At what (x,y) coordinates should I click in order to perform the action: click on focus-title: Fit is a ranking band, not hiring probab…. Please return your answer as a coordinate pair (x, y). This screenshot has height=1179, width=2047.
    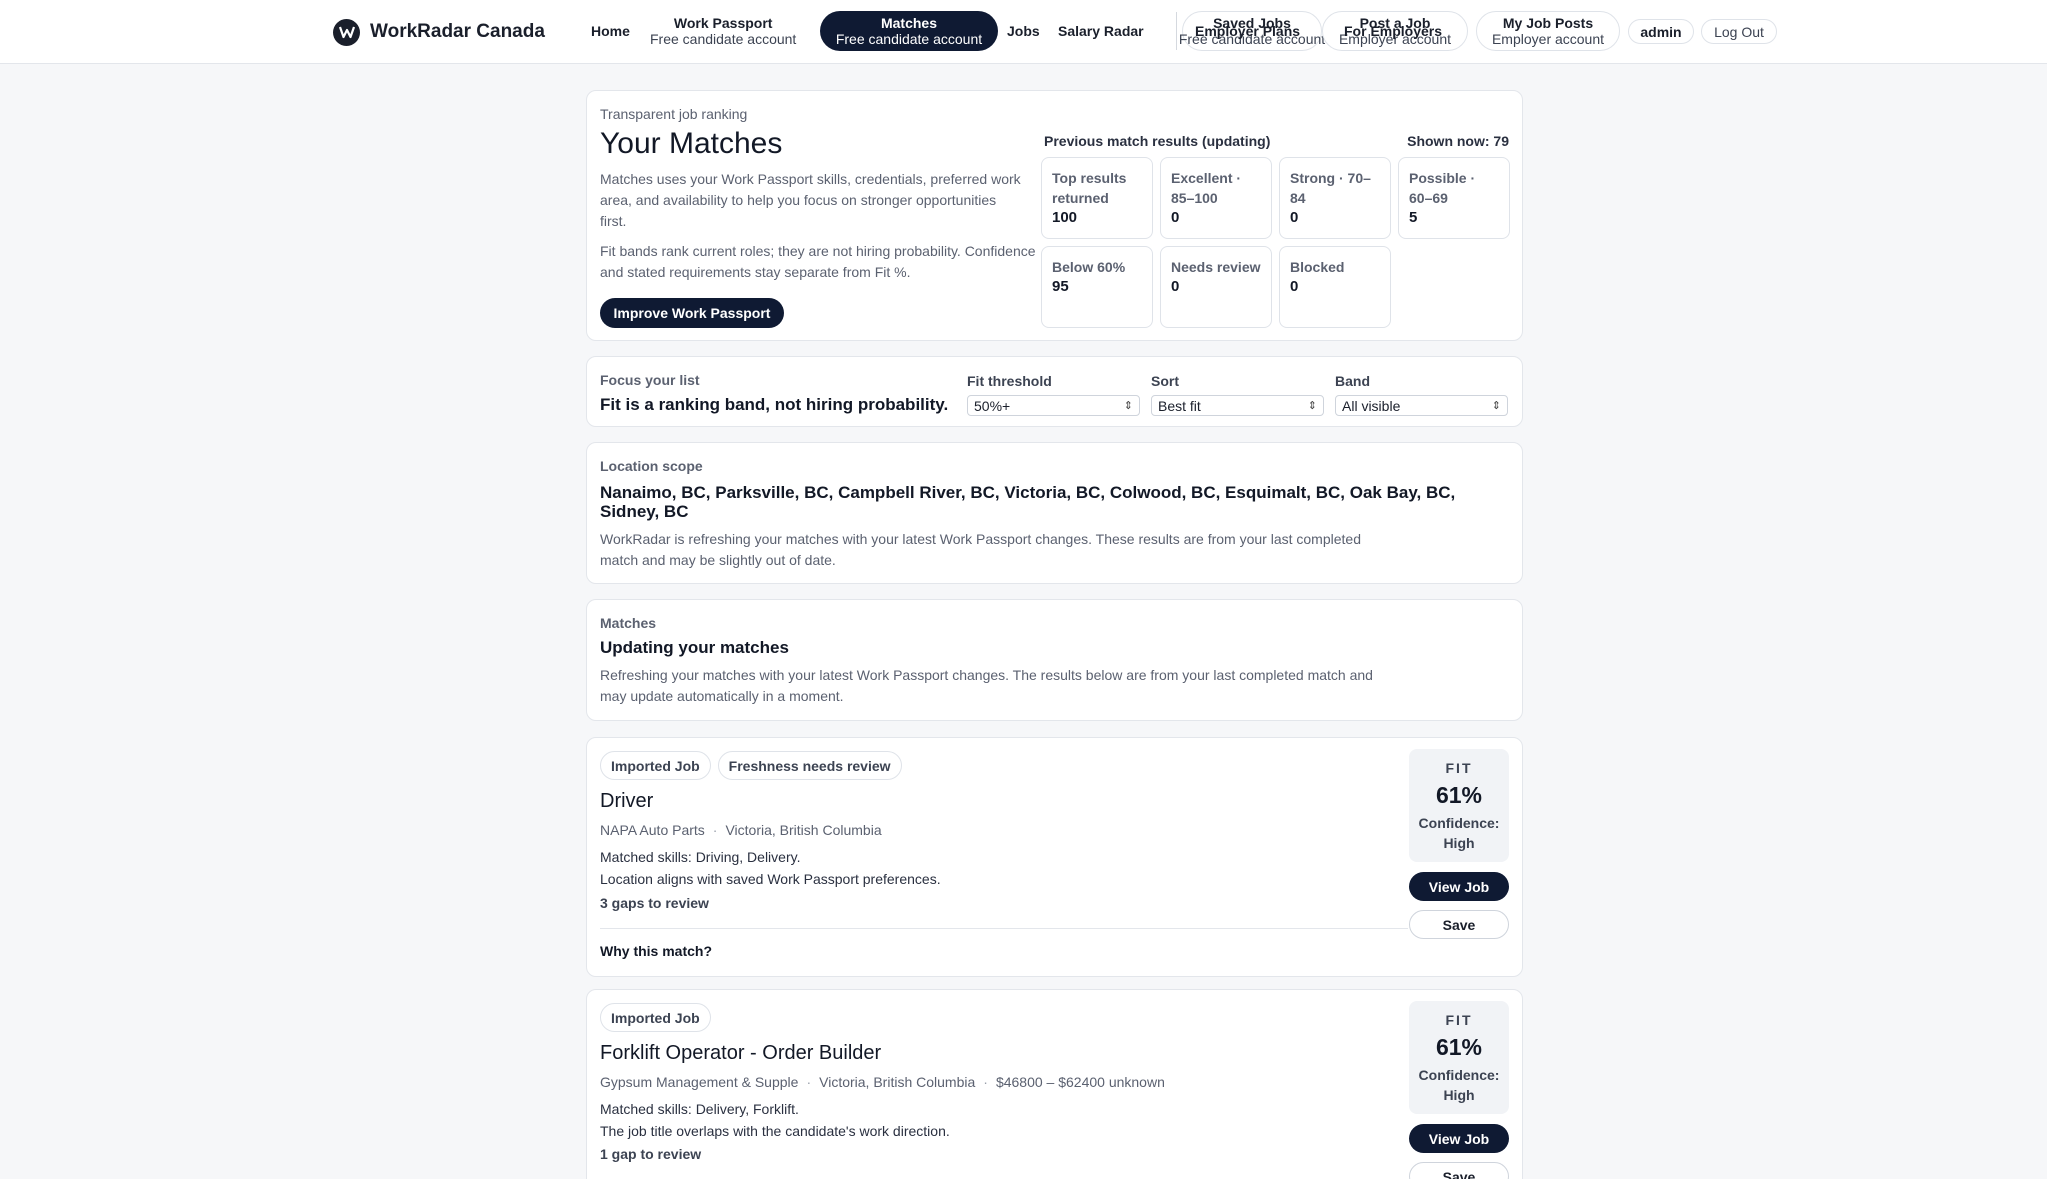
    Looking at the image, I should click on (774, 404).